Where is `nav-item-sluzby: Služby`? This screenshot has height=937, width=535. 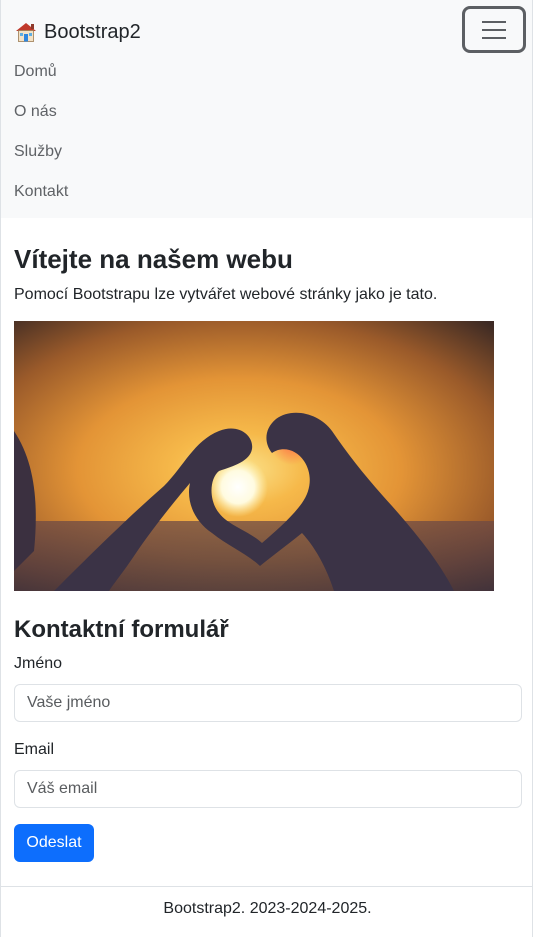 nav-item-sluzby: Služby is located at coordinates (41, 152).